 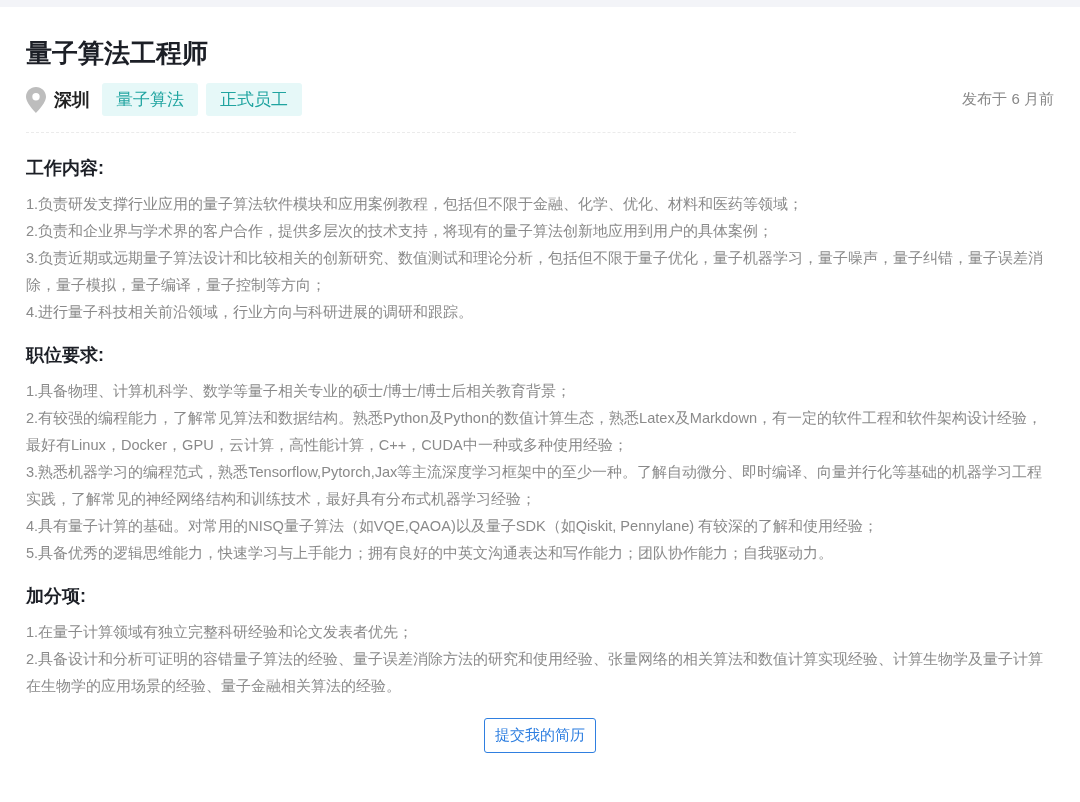 What do you see at coordinates (540, 735) in the screenshot?
I see `submit-resume-button: 提交我的简历` at bounding box center [540, 735].